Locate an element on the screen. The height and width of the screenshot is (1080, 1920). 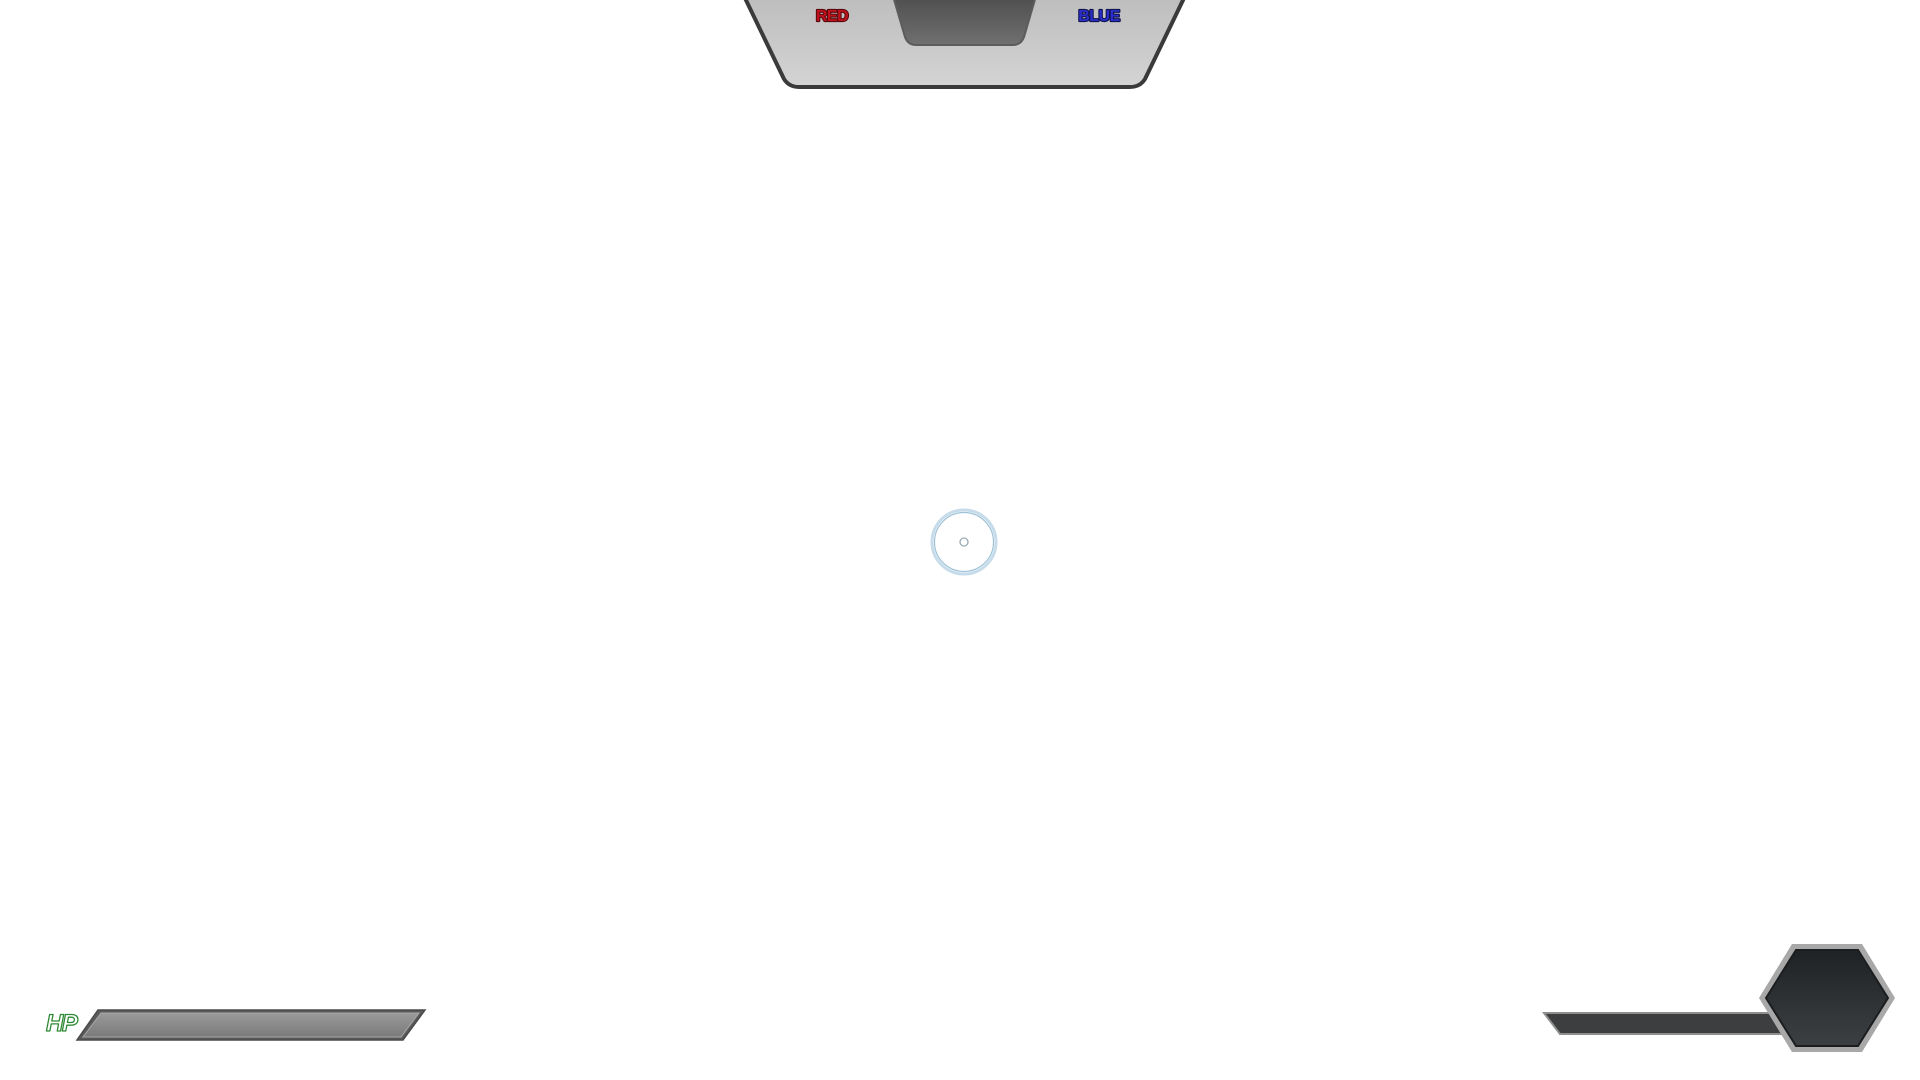
crosshair-icon is located at coordinates (964, 542).